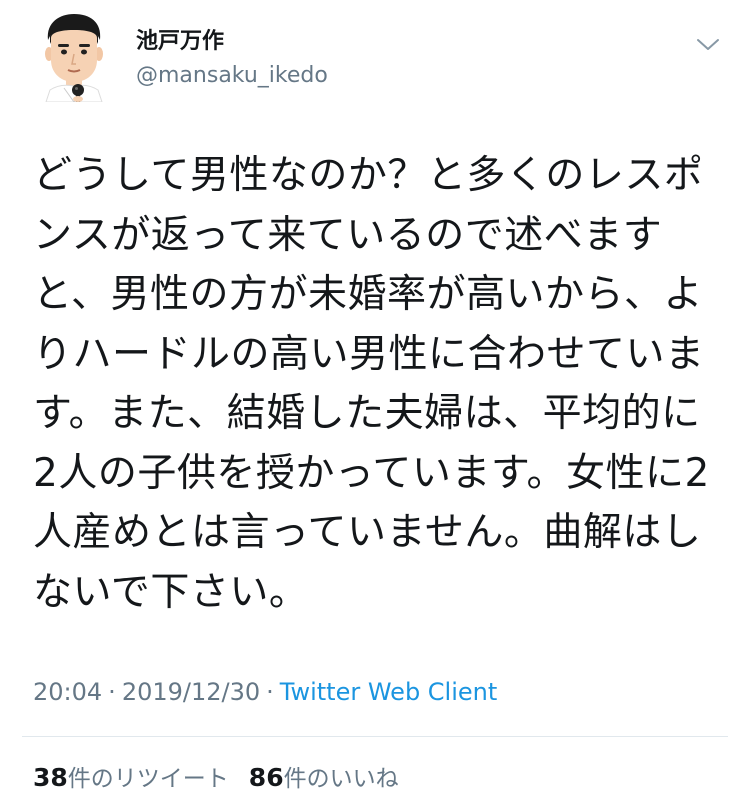 The width and height of the screenshot is (750, 804). Describe the element at coordinates (367, 413) in the screenshot. I see `tweet-text-line: す。また、結婚した夫婦は、平均的に` at that location.